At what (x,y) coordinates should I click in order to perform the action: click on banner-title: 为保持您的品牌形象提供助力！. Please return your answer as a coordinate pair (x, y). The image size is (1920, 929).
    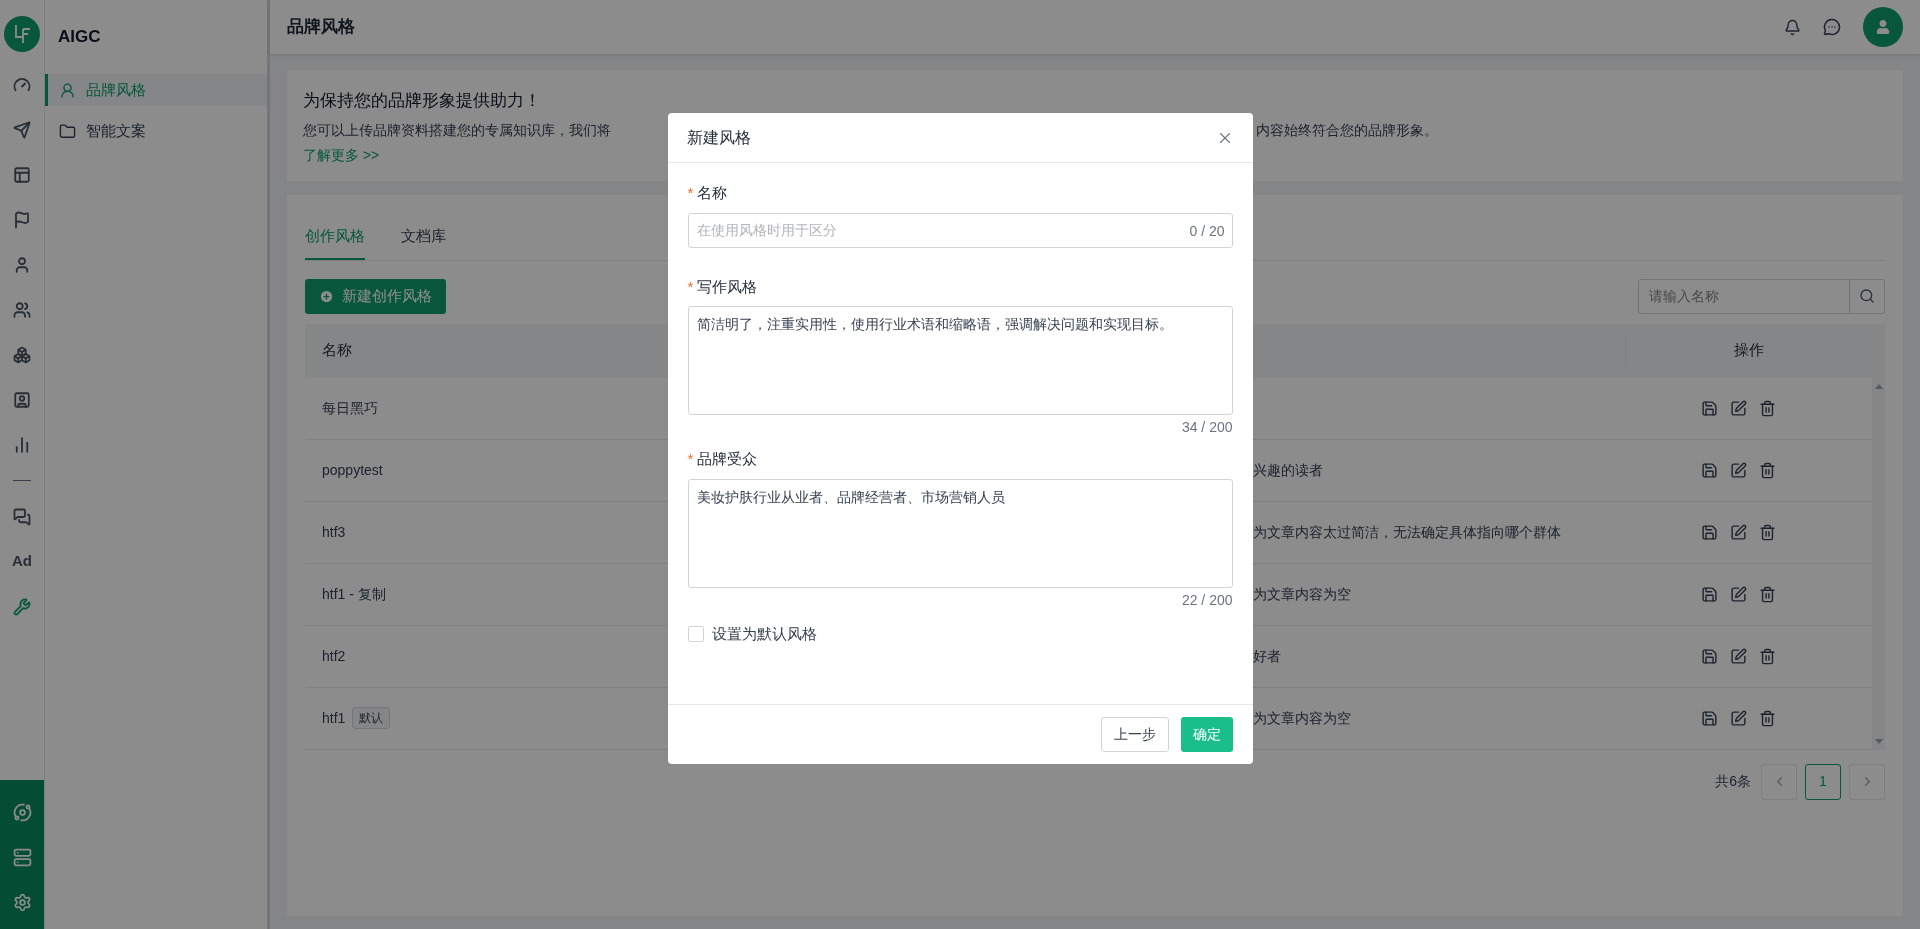
    Looking at the image, I should click on (422, 101).